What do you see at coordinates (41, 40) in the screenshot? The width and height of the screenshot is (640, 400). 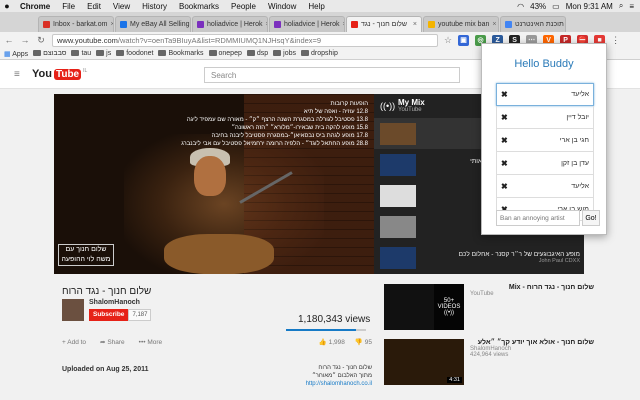 I see `reload-icon: ↻` at bounding box center [41, 40].